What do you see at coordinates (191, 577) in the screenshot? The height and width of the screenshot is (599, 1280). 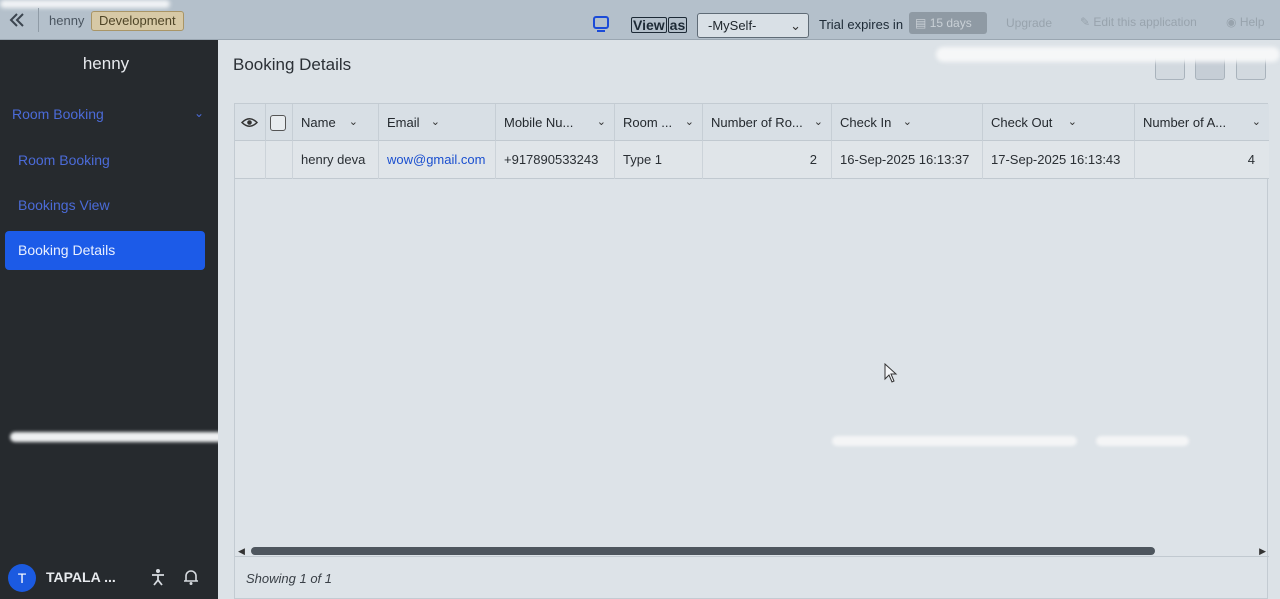 I see `bell-icon` at bounding box center [191, 577].